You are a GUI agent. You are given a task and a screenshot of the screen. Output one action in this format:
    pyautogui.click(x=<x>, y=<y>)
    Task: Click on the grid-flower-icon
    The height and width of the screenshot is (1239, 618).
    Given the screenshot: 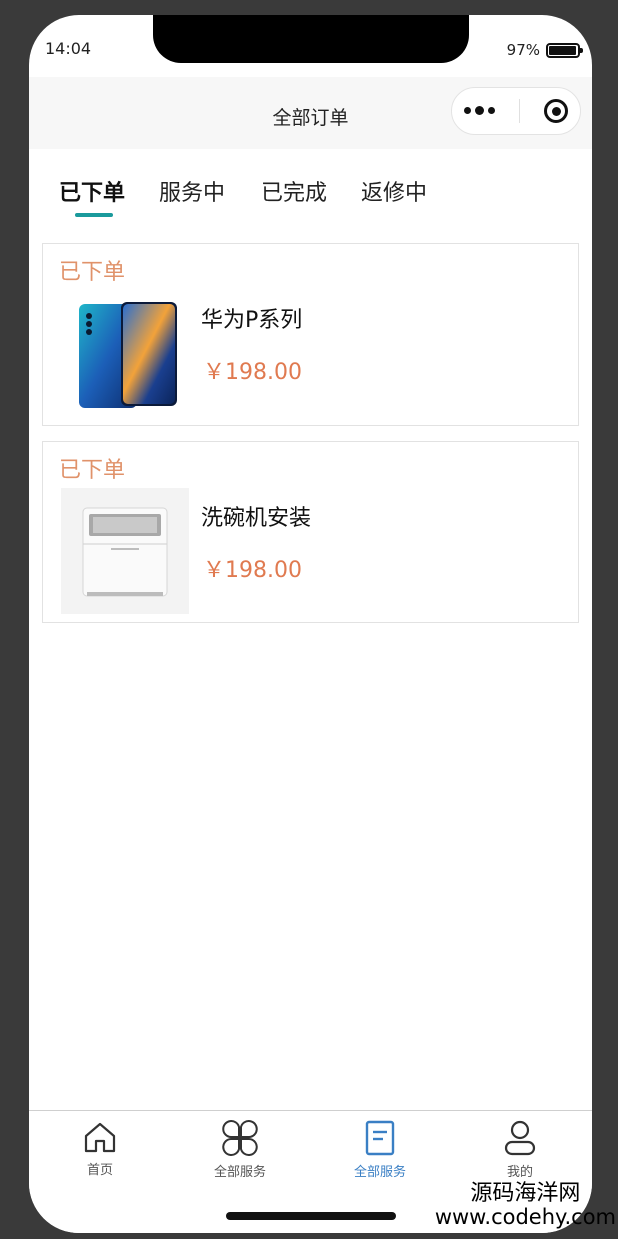 What is the action you would take?
    pyautogui.click(x=240, y=1138)
    